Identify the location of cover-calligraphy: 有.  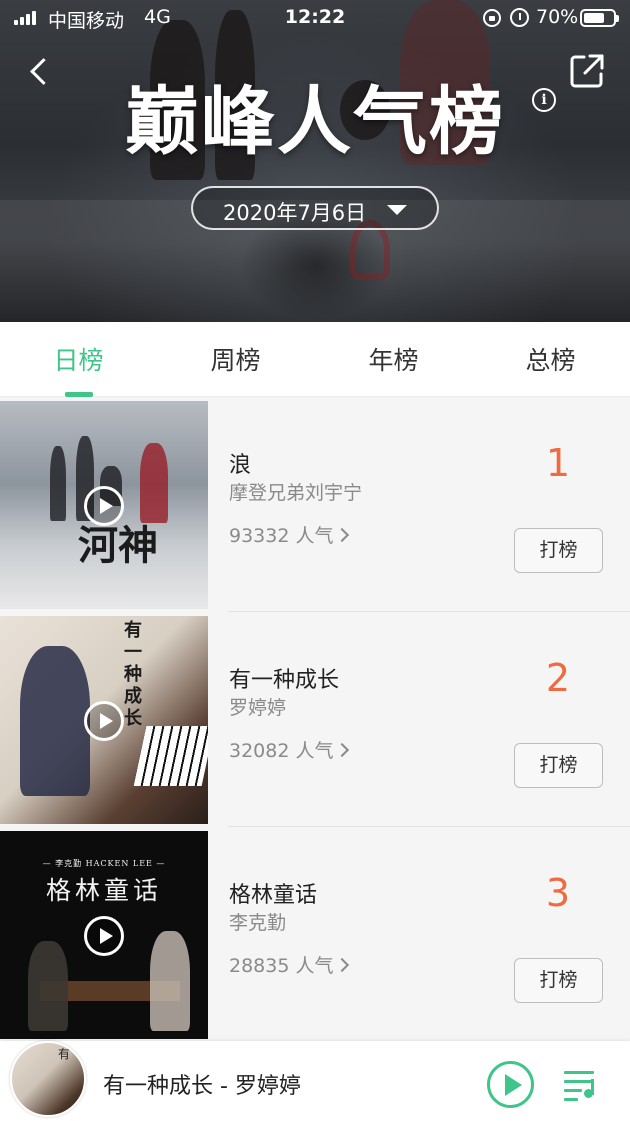
(64, 1054).